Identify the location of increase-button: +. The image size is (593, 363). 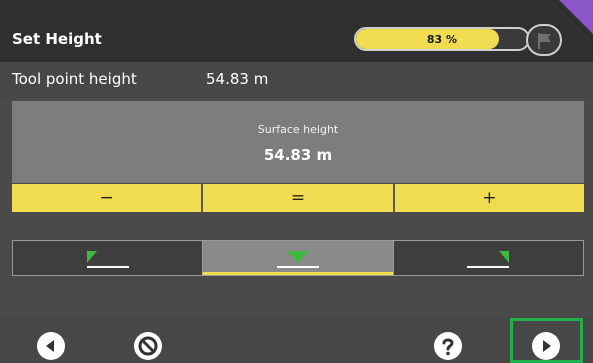
(488, 198).